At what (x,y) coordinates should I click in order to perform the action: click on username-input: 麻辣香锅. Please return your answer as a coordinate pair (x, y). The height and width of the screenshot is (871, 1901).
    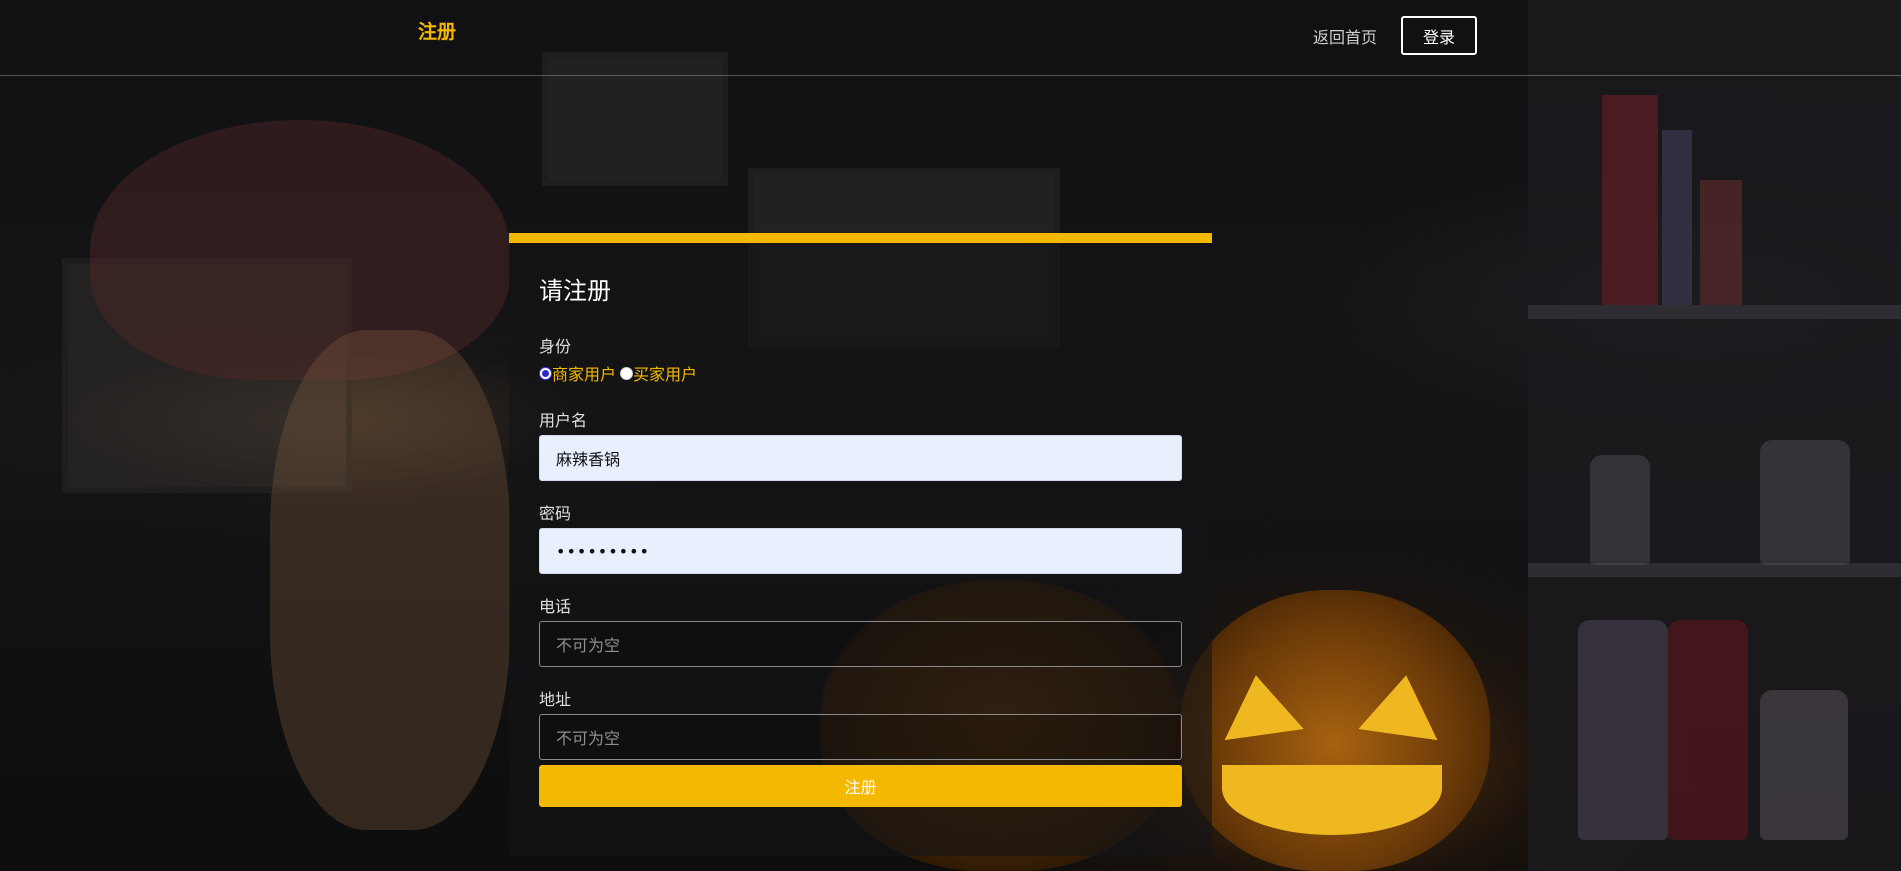
    Looking at the image, I should click on (860, 458).